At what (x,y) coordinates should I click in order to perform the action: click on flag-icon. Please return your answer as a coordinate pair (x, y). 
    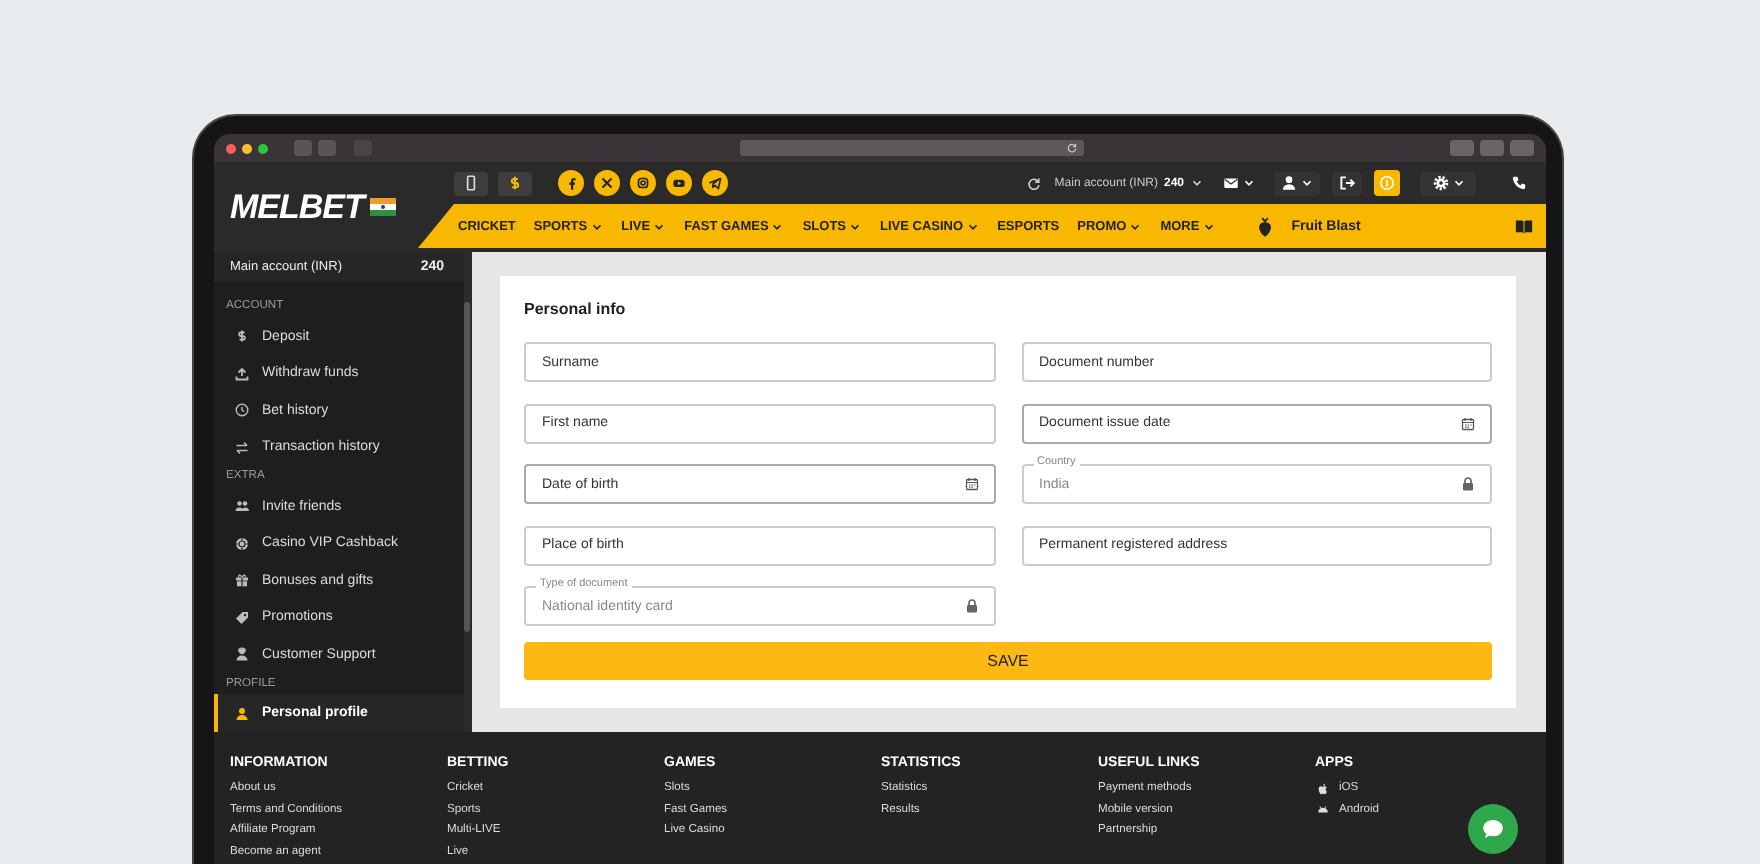
    Looking at the image, I should click on (382, 207).